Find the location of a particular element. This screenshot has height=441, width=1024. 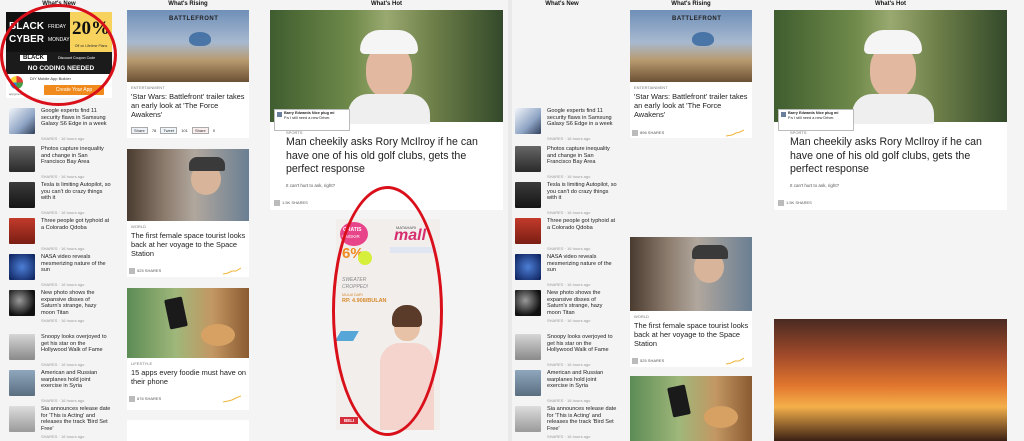

thumb-galaxy-image is located at coordinates (528, 121).